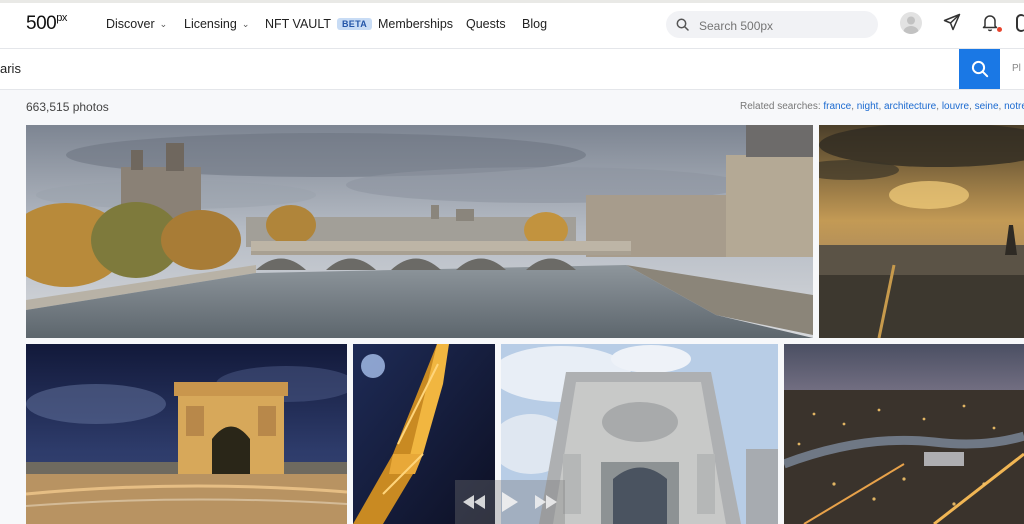 Image resolution: width=1024 pixels, height=524 pixels. Describe the element at coordinates (450, 68) in the screenshot. I see `search-query-input` at that location.